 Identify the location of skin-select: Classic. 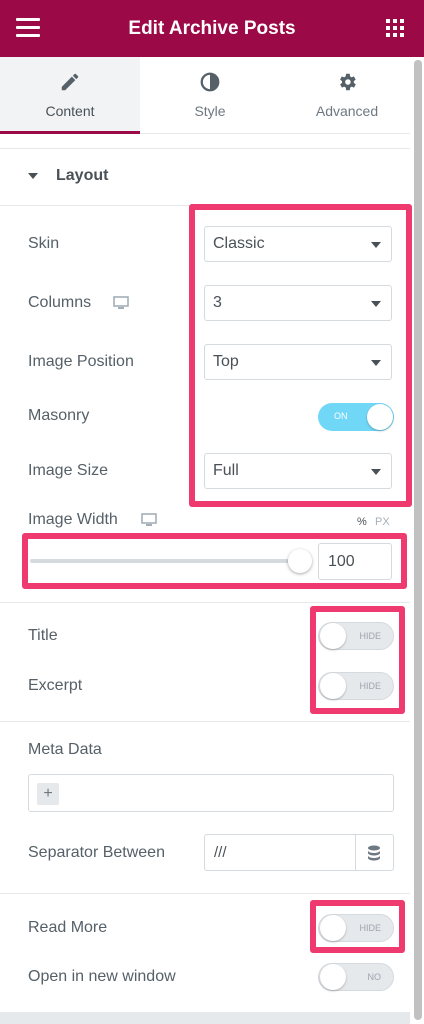
(298, 244).